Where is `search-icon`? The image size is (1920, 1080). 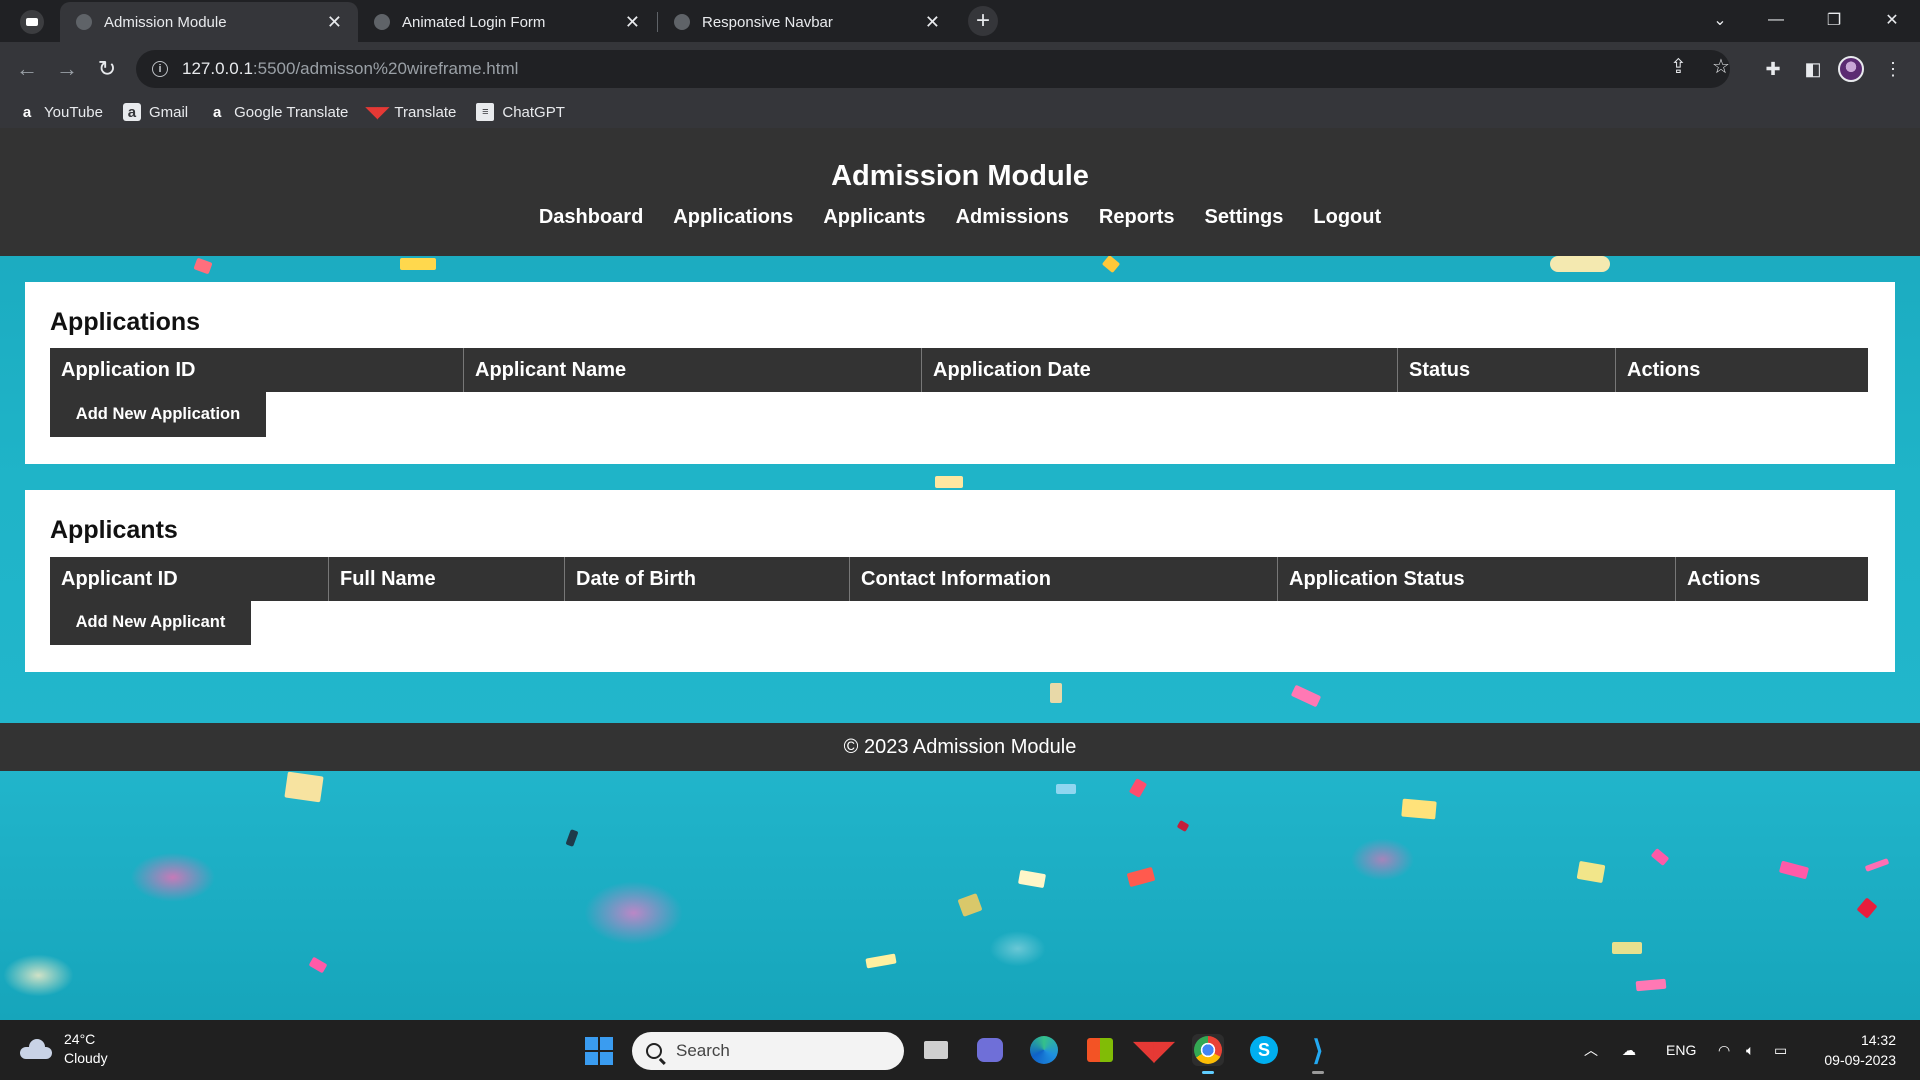 search-icon is located at coordinates (654, 1051).